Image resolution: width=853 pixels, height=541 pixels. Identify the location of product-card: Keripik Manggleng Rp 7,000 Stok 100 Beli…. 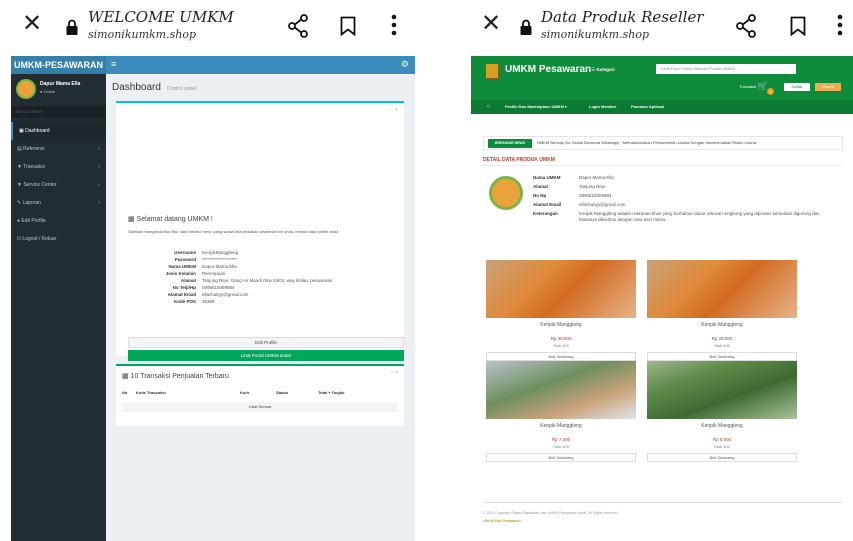
(561, 415).